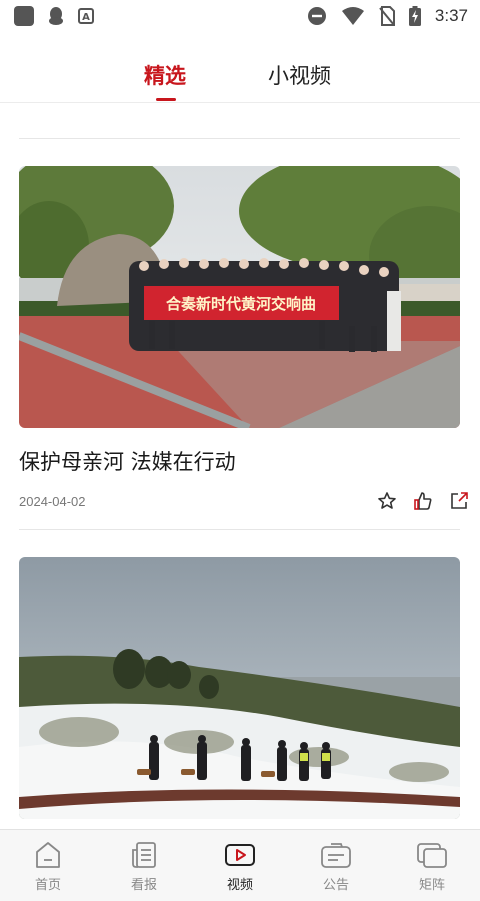  I want to click on battery-charging-icon, so click(414, 16).